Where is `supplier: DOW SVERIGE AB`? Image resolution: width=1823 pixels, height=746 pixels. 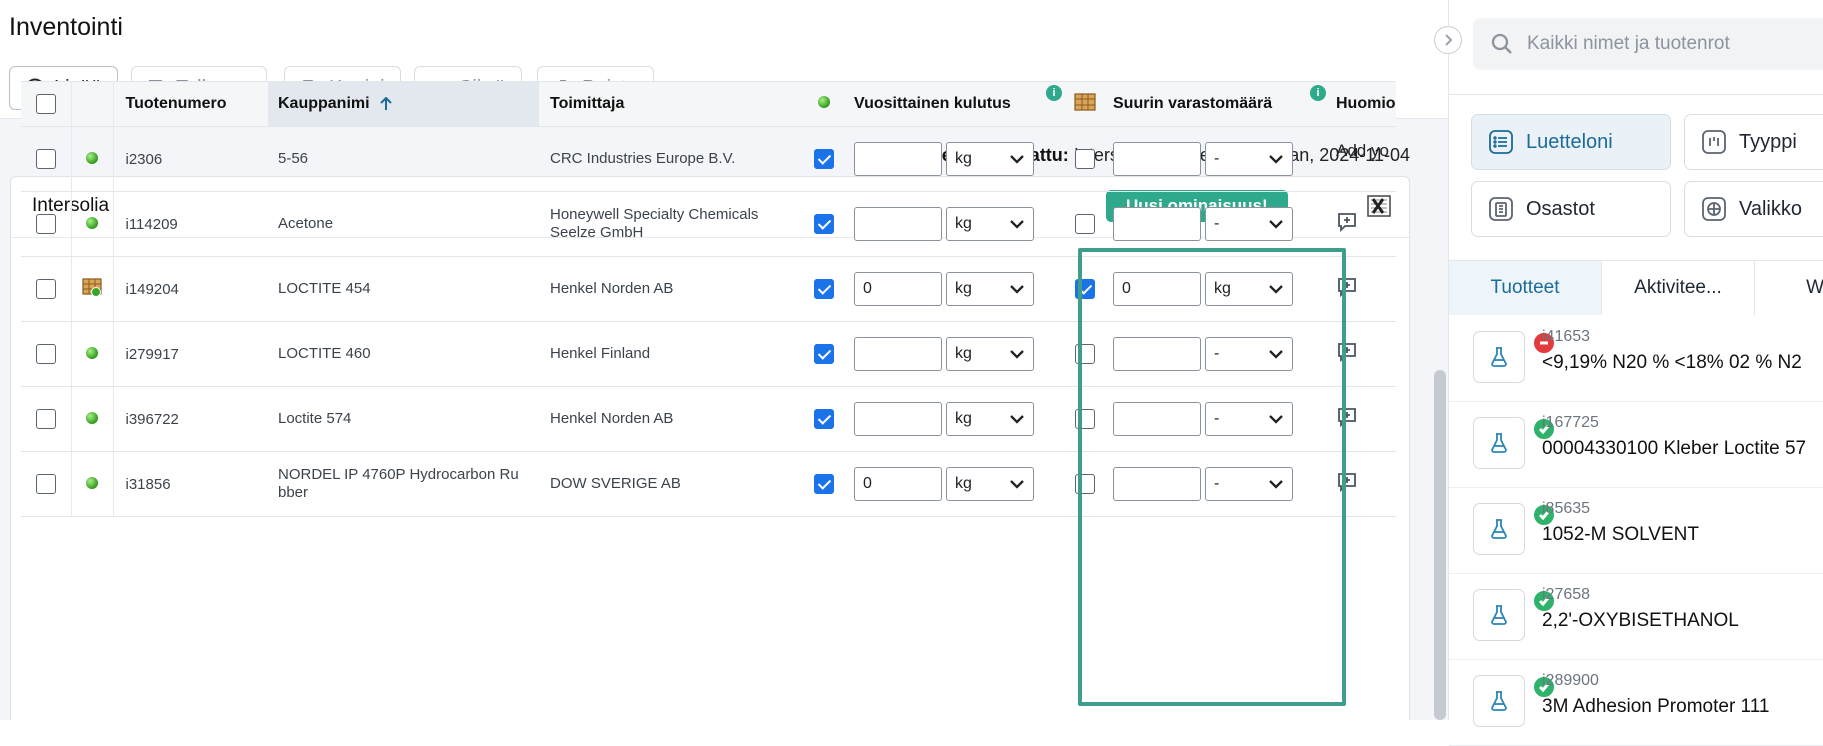
supplier: DOW SVERIGE AB is located at coordinates (671, 484).